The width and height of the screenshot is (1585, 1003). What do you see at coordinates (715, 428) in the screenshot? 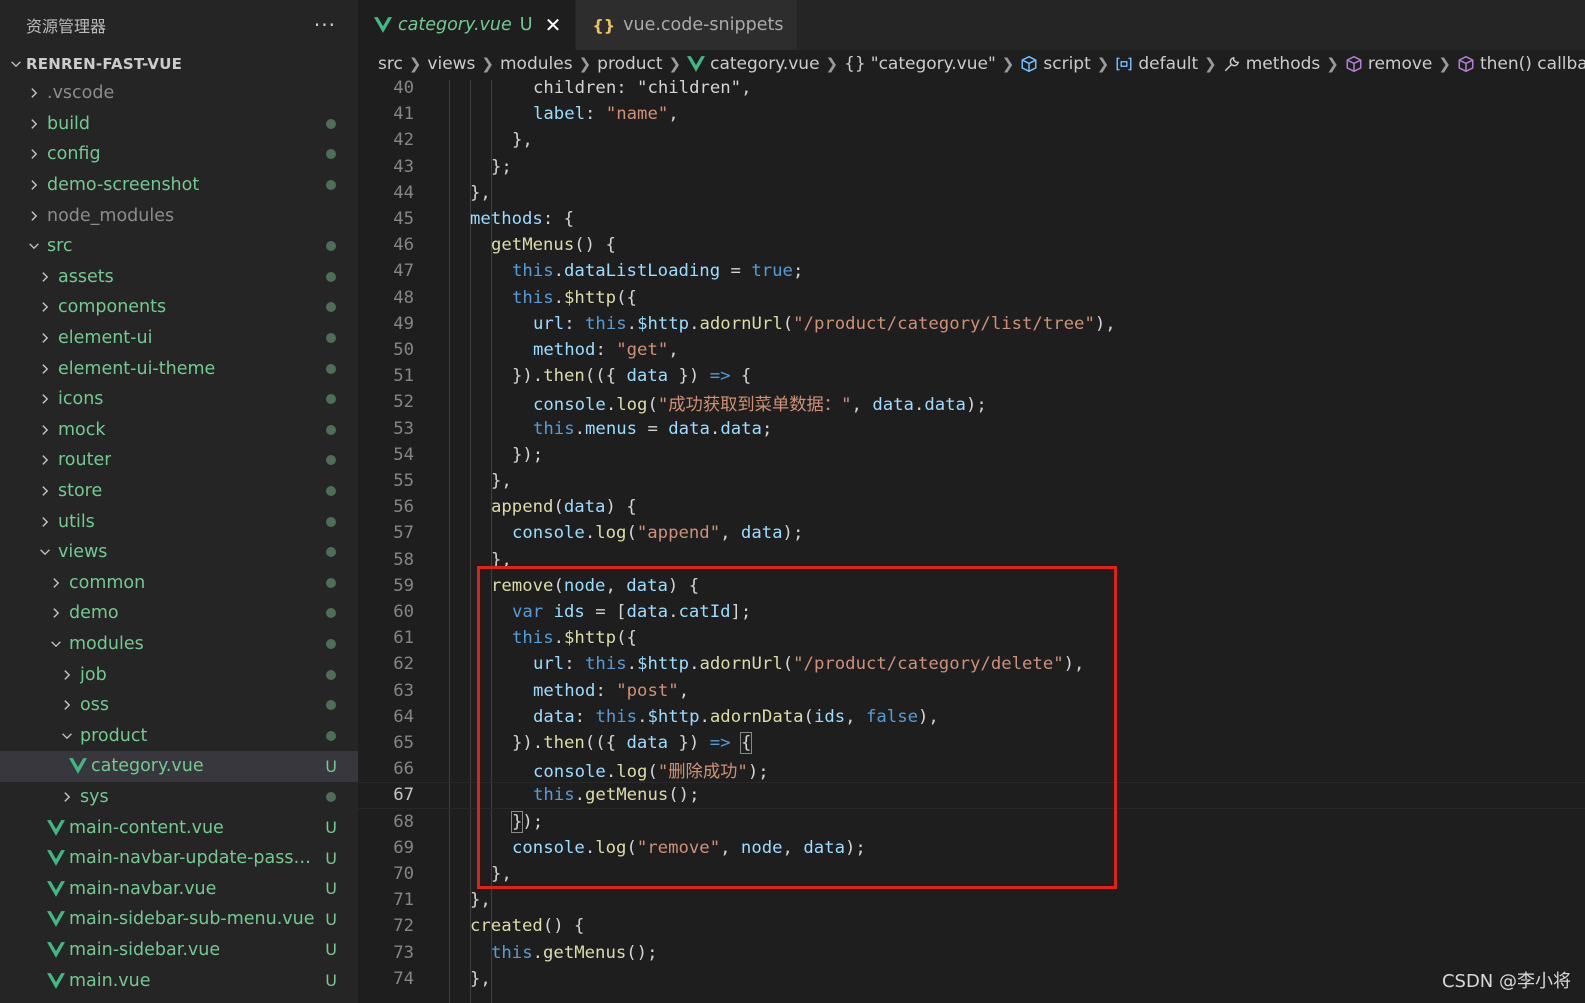
I see `code-token: .` at bounding box center [715, 428].